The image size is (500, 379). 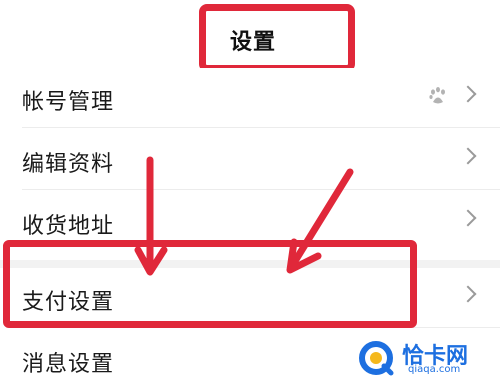 I want to click on menu-item-label: 编辑资料, so click(x=68, y=164).